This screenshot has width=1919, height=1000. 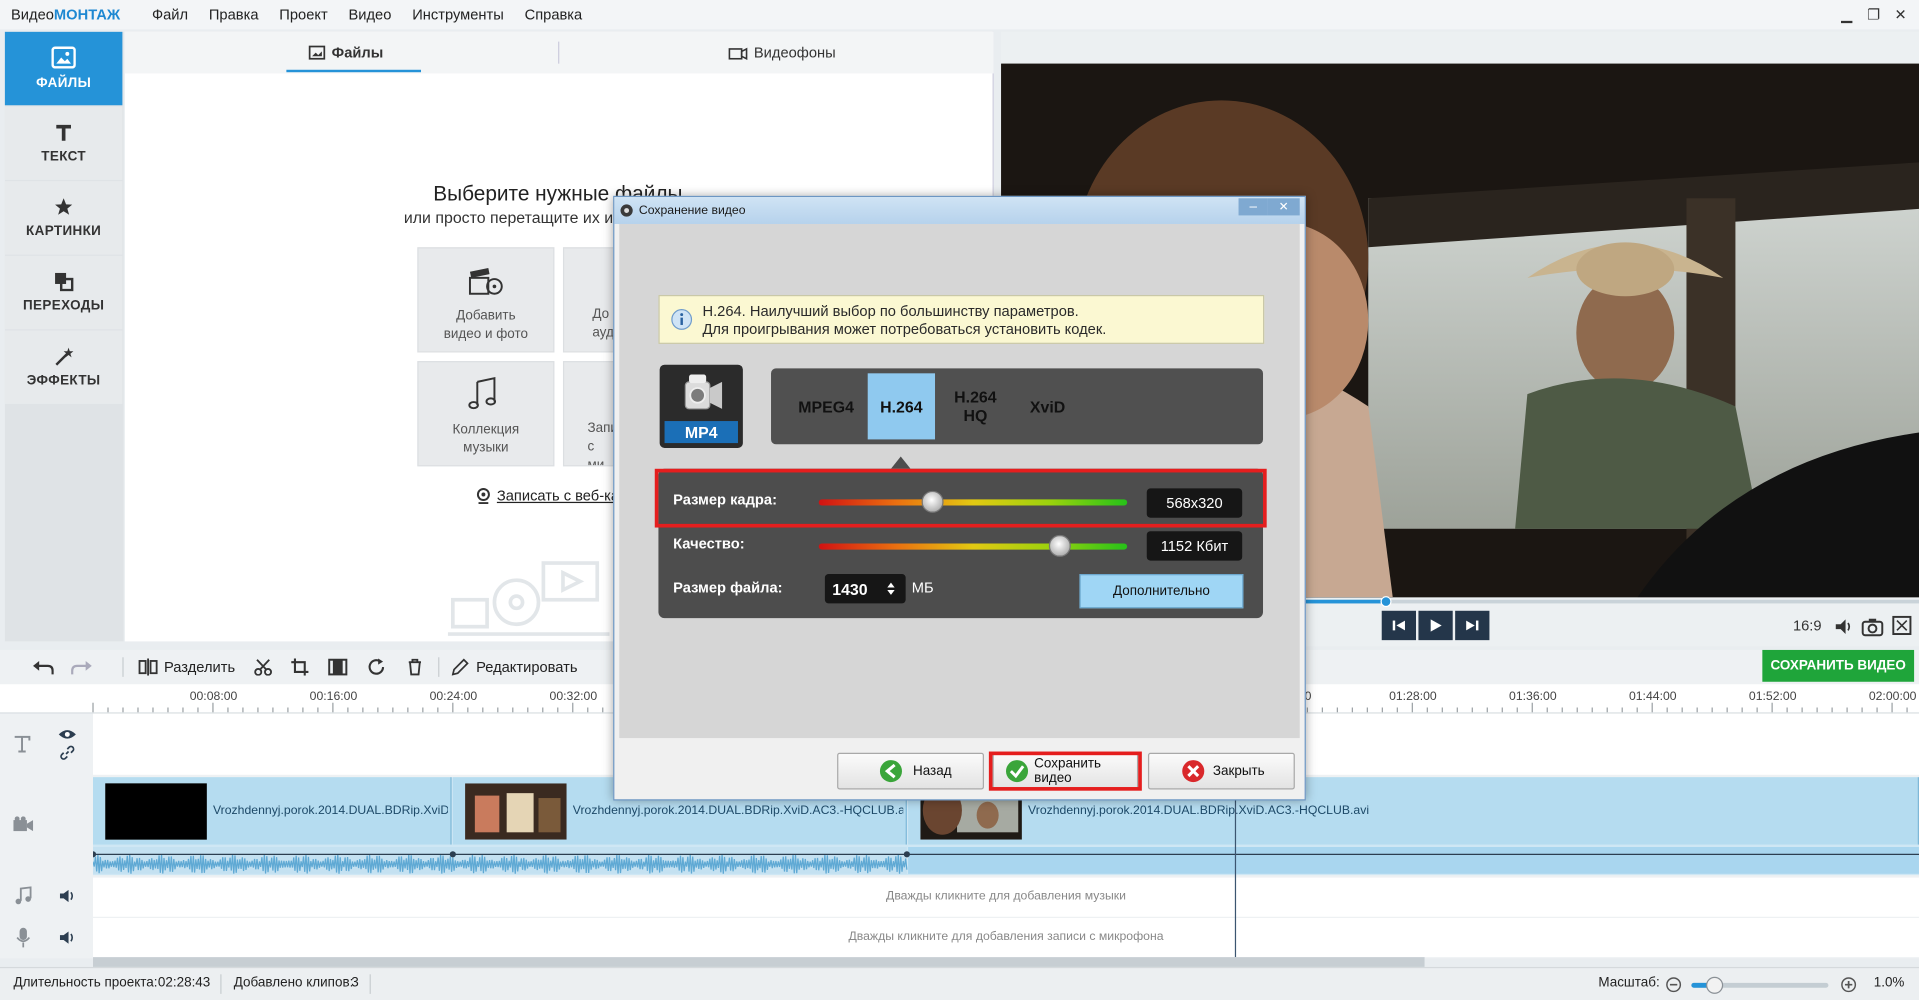 I want to click on close-window-button: ✕, so click(x=1900, y=15).